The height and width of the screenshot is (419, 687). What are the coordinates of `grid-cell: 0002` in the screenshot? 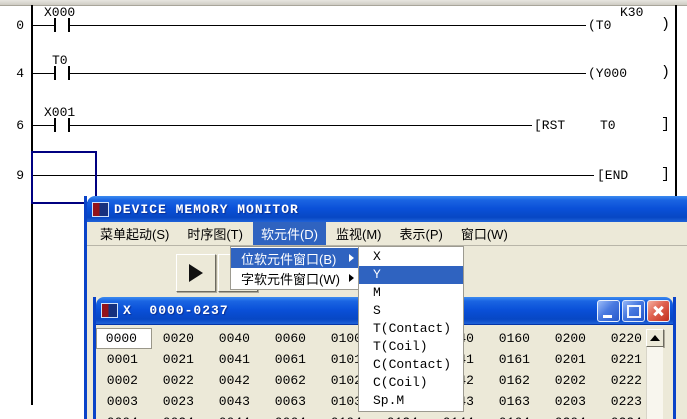 It's located at (124, 380).